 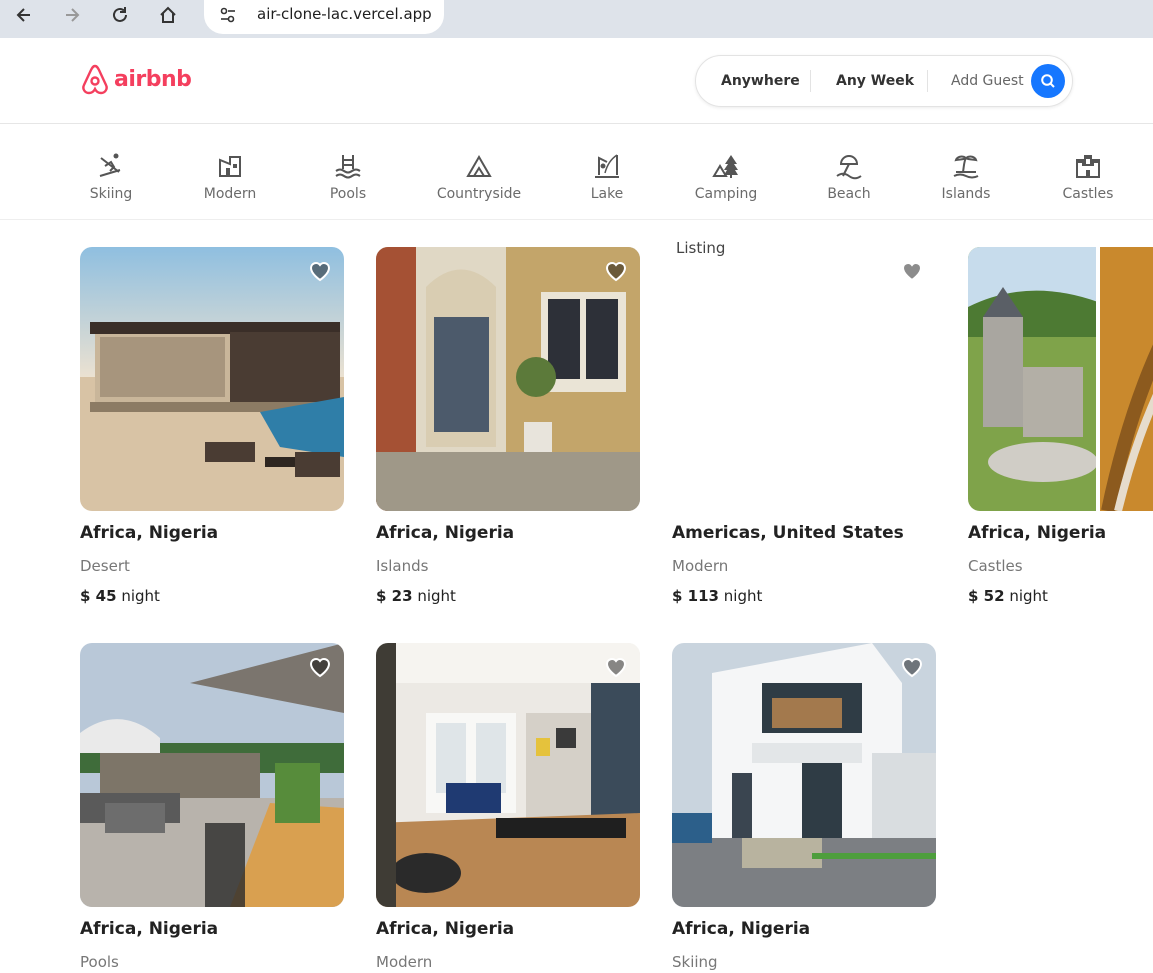 I want to click on category-castles: Castles, so click(x=1088, y=177).